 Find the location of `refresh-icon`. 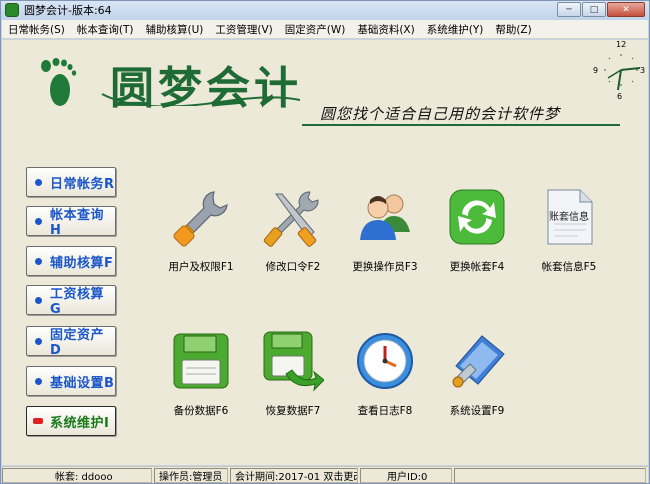

refresh-icon is located at coordinates (477, 217).